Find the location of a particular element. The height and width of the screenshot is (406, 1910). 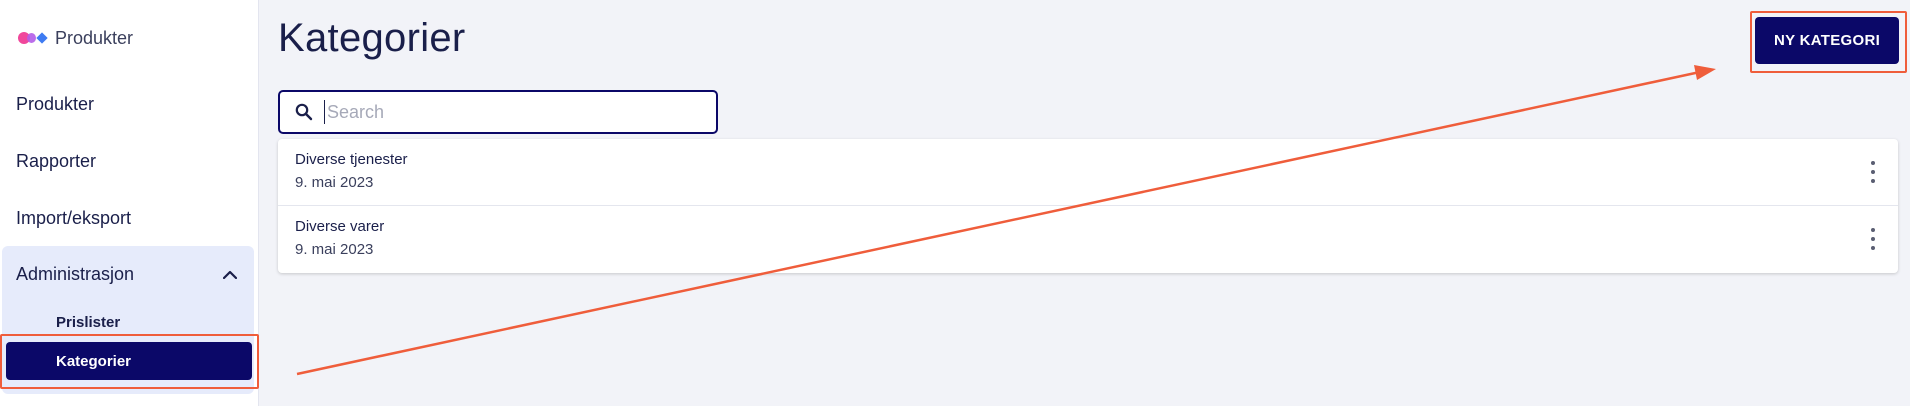

brand: Produkter is located at coordinates (75, 38).